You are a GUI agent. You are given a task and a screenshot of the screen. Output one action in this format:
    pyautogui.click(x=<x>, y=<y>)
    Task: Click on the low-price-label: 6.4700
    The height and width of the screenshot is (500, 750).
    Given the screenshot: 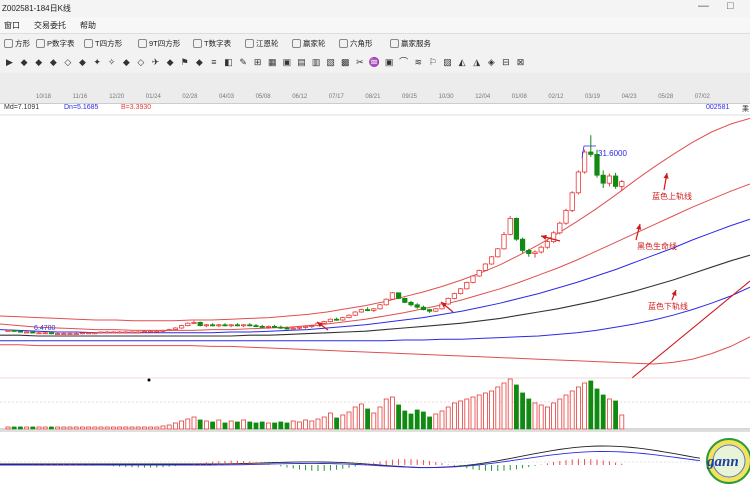 What is the action you would take?
    pyautogui.click(x=45, y=328)
    